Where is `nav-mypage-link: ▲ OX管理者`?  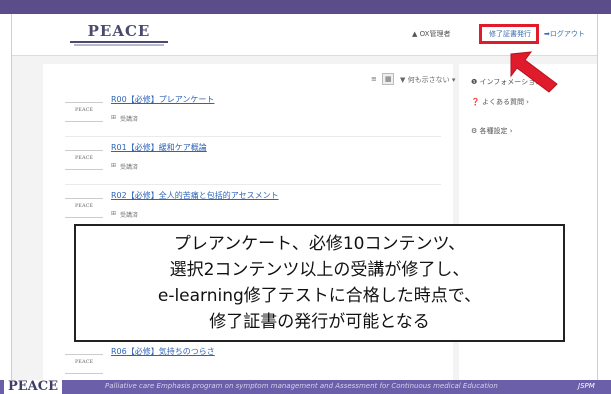
nav-mypage-link: ▲ OX管理者 is located at coordinates (431, 34).